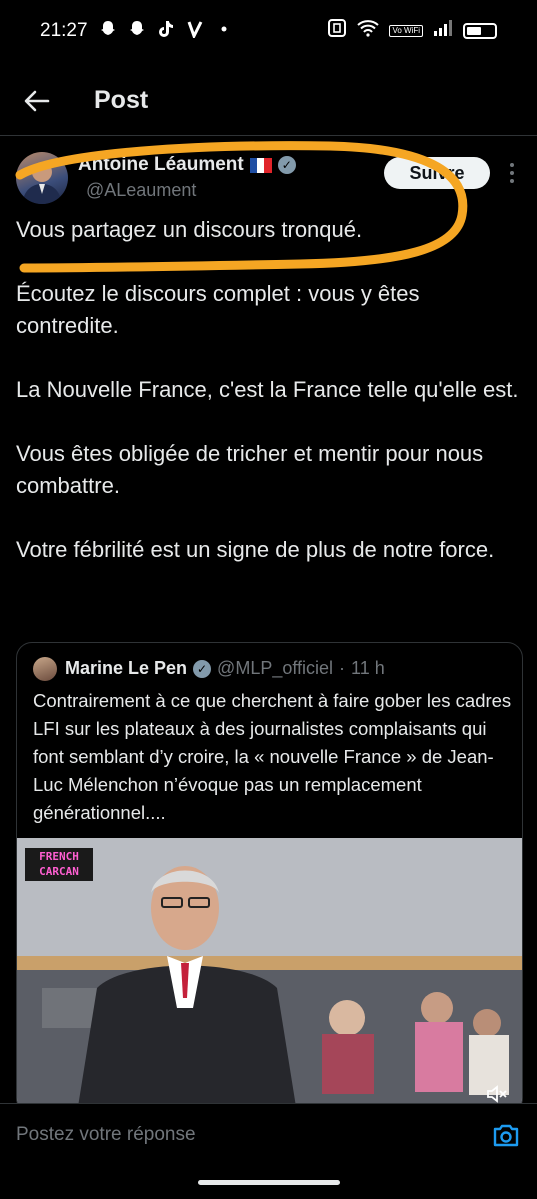 The width and height of the screenshot is (537, 1199). I want to click on post-paragraph: Vous partagez un discours tronqué., so click(189, 229).